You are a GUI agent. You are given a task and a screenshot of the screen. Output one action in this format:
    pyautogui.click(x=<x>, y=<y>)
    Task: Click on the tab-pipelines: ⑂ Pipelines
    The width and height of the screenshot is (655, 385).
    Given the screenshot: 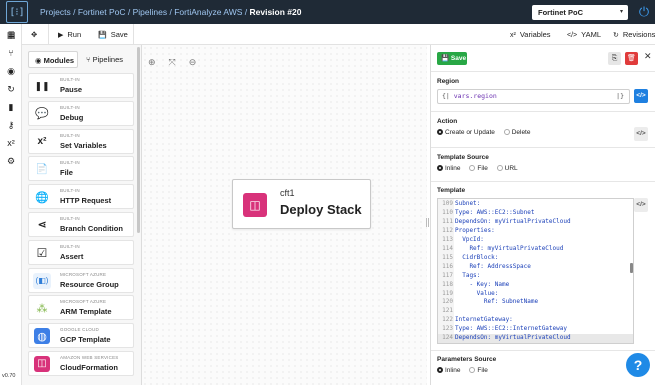 What is the action you would take?
    pyautogui.click(x=104, y=59)
    